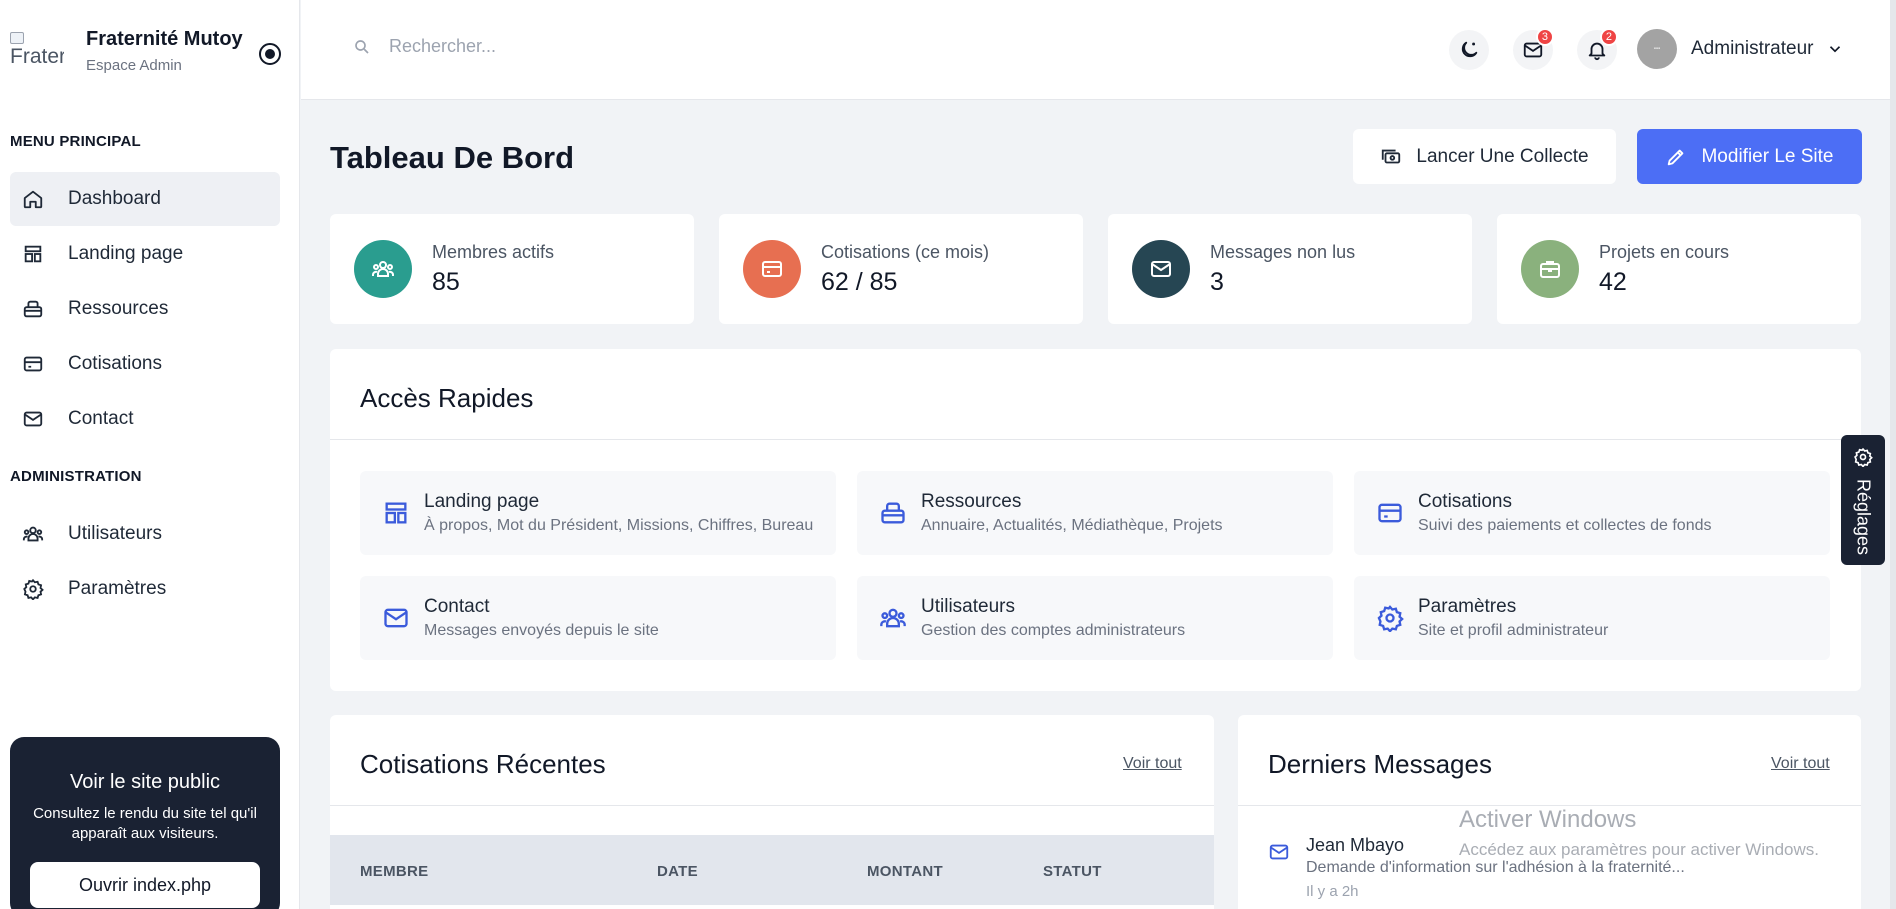 The height and width of the screenshot is (909, 1896). Describe the element at coordinates (1800, 764) in the screenshot. I see `see-all-messages-link: Voir tout` at that location.